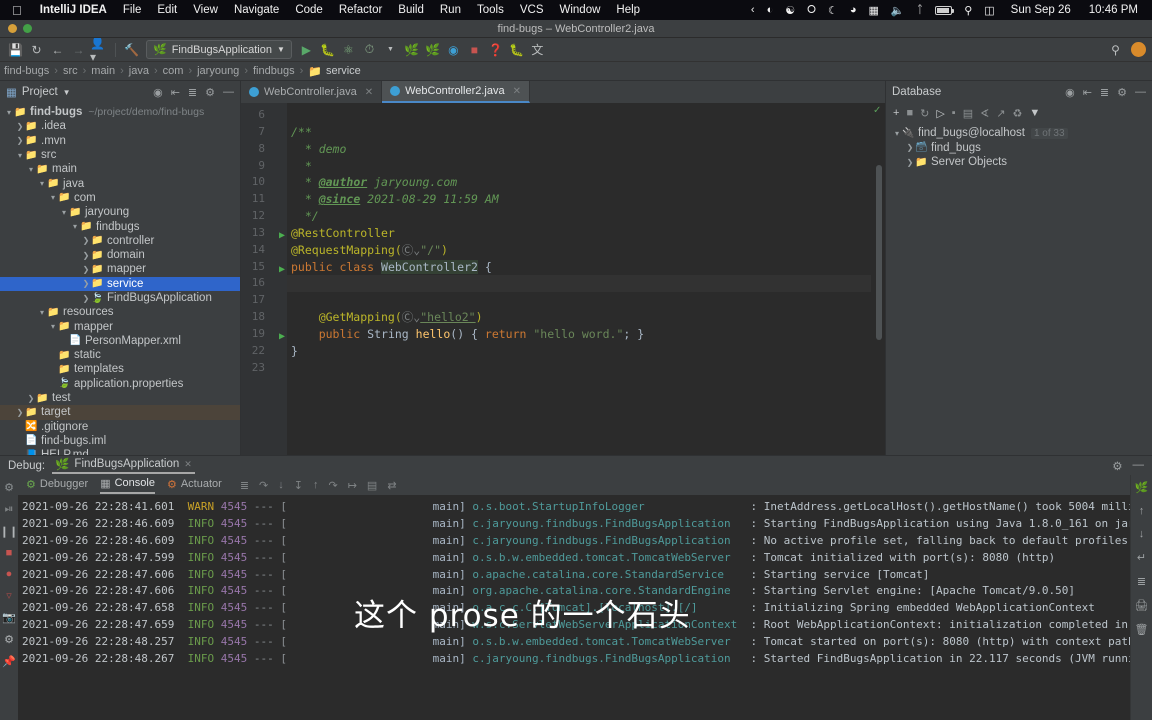  Describe the element at coordinates (218, 71) in the screenshot. I see `breadcrumb-item-jaryoung: jaryoung` at that location.